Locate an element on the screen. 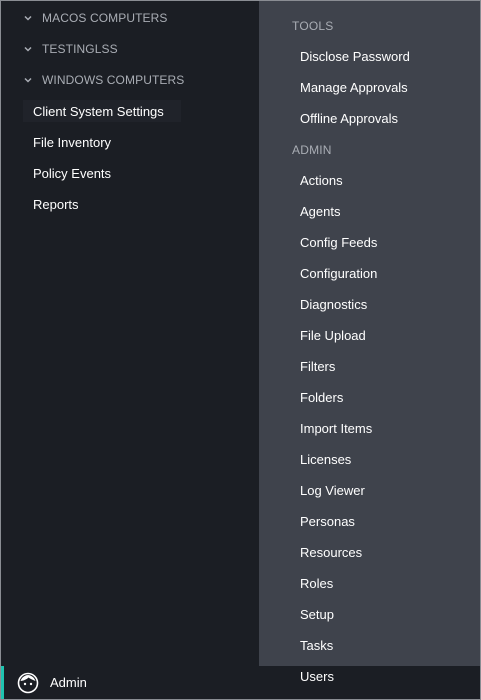 The width and height of the screenshot is (481, 700). menu-item-resources: Resources is located at coordinates (331, 553).